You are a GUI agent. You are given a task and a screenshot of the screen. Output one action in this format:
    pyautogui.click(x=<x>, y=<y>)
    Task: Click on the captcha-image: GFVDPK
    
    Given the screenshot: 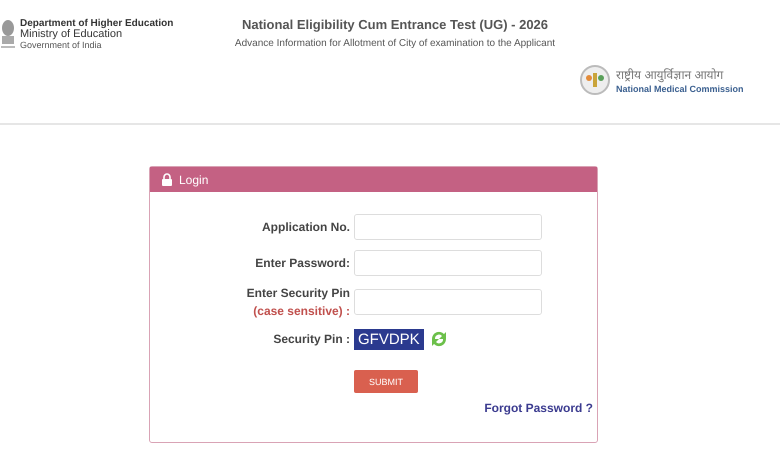 What is the action you would take?
    pyautogui.click(x=389, y=339)
    